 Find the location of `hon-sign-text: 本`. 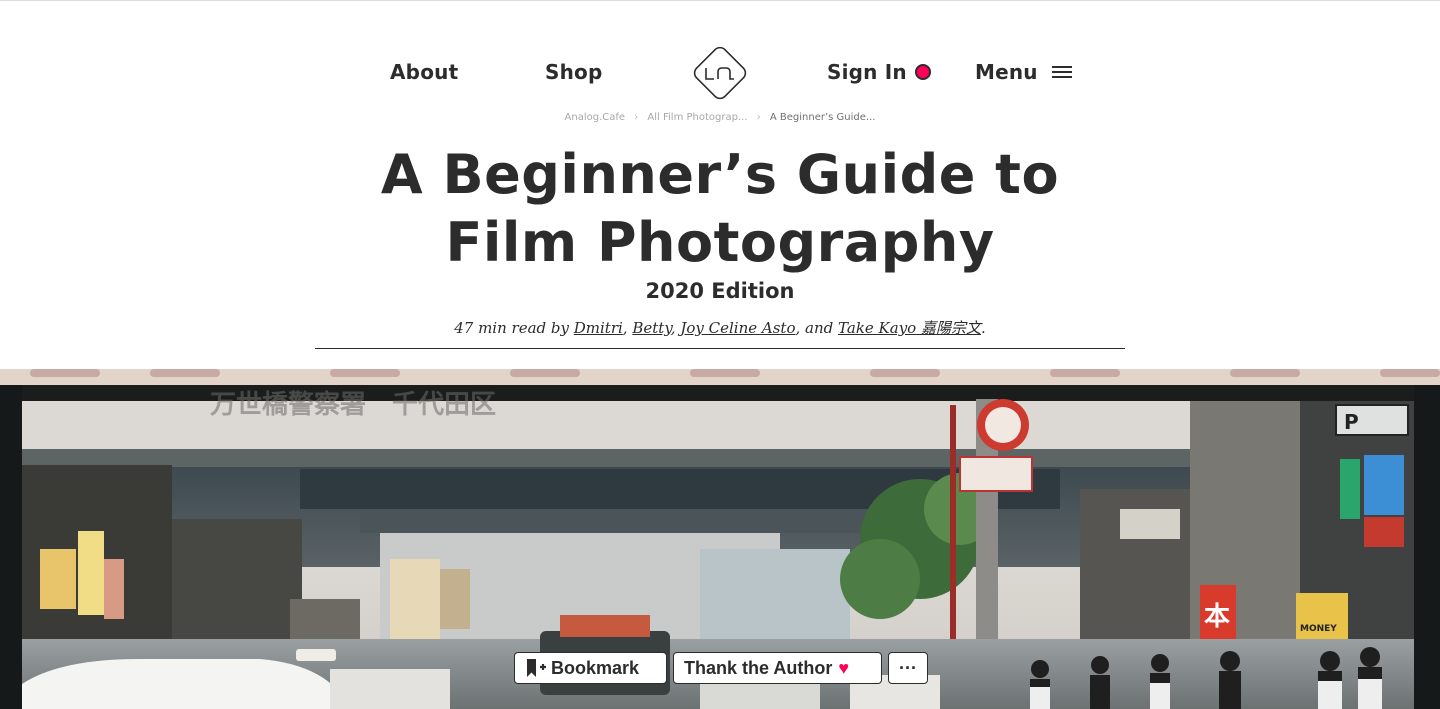

hon-sign-text: 本 is located at coordinates (1217, 617).